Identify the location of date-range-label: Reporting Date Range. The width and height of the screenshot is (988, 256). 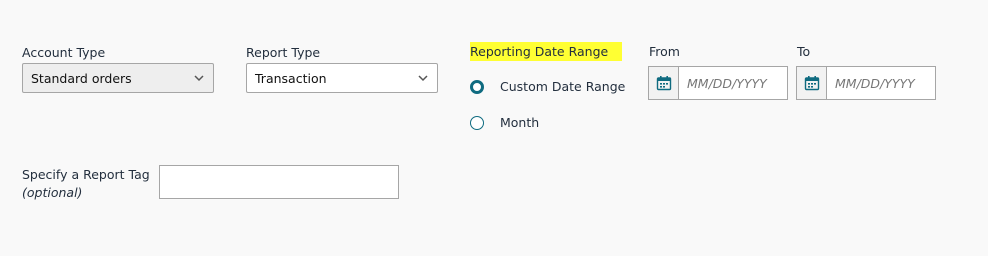
(546, 51).